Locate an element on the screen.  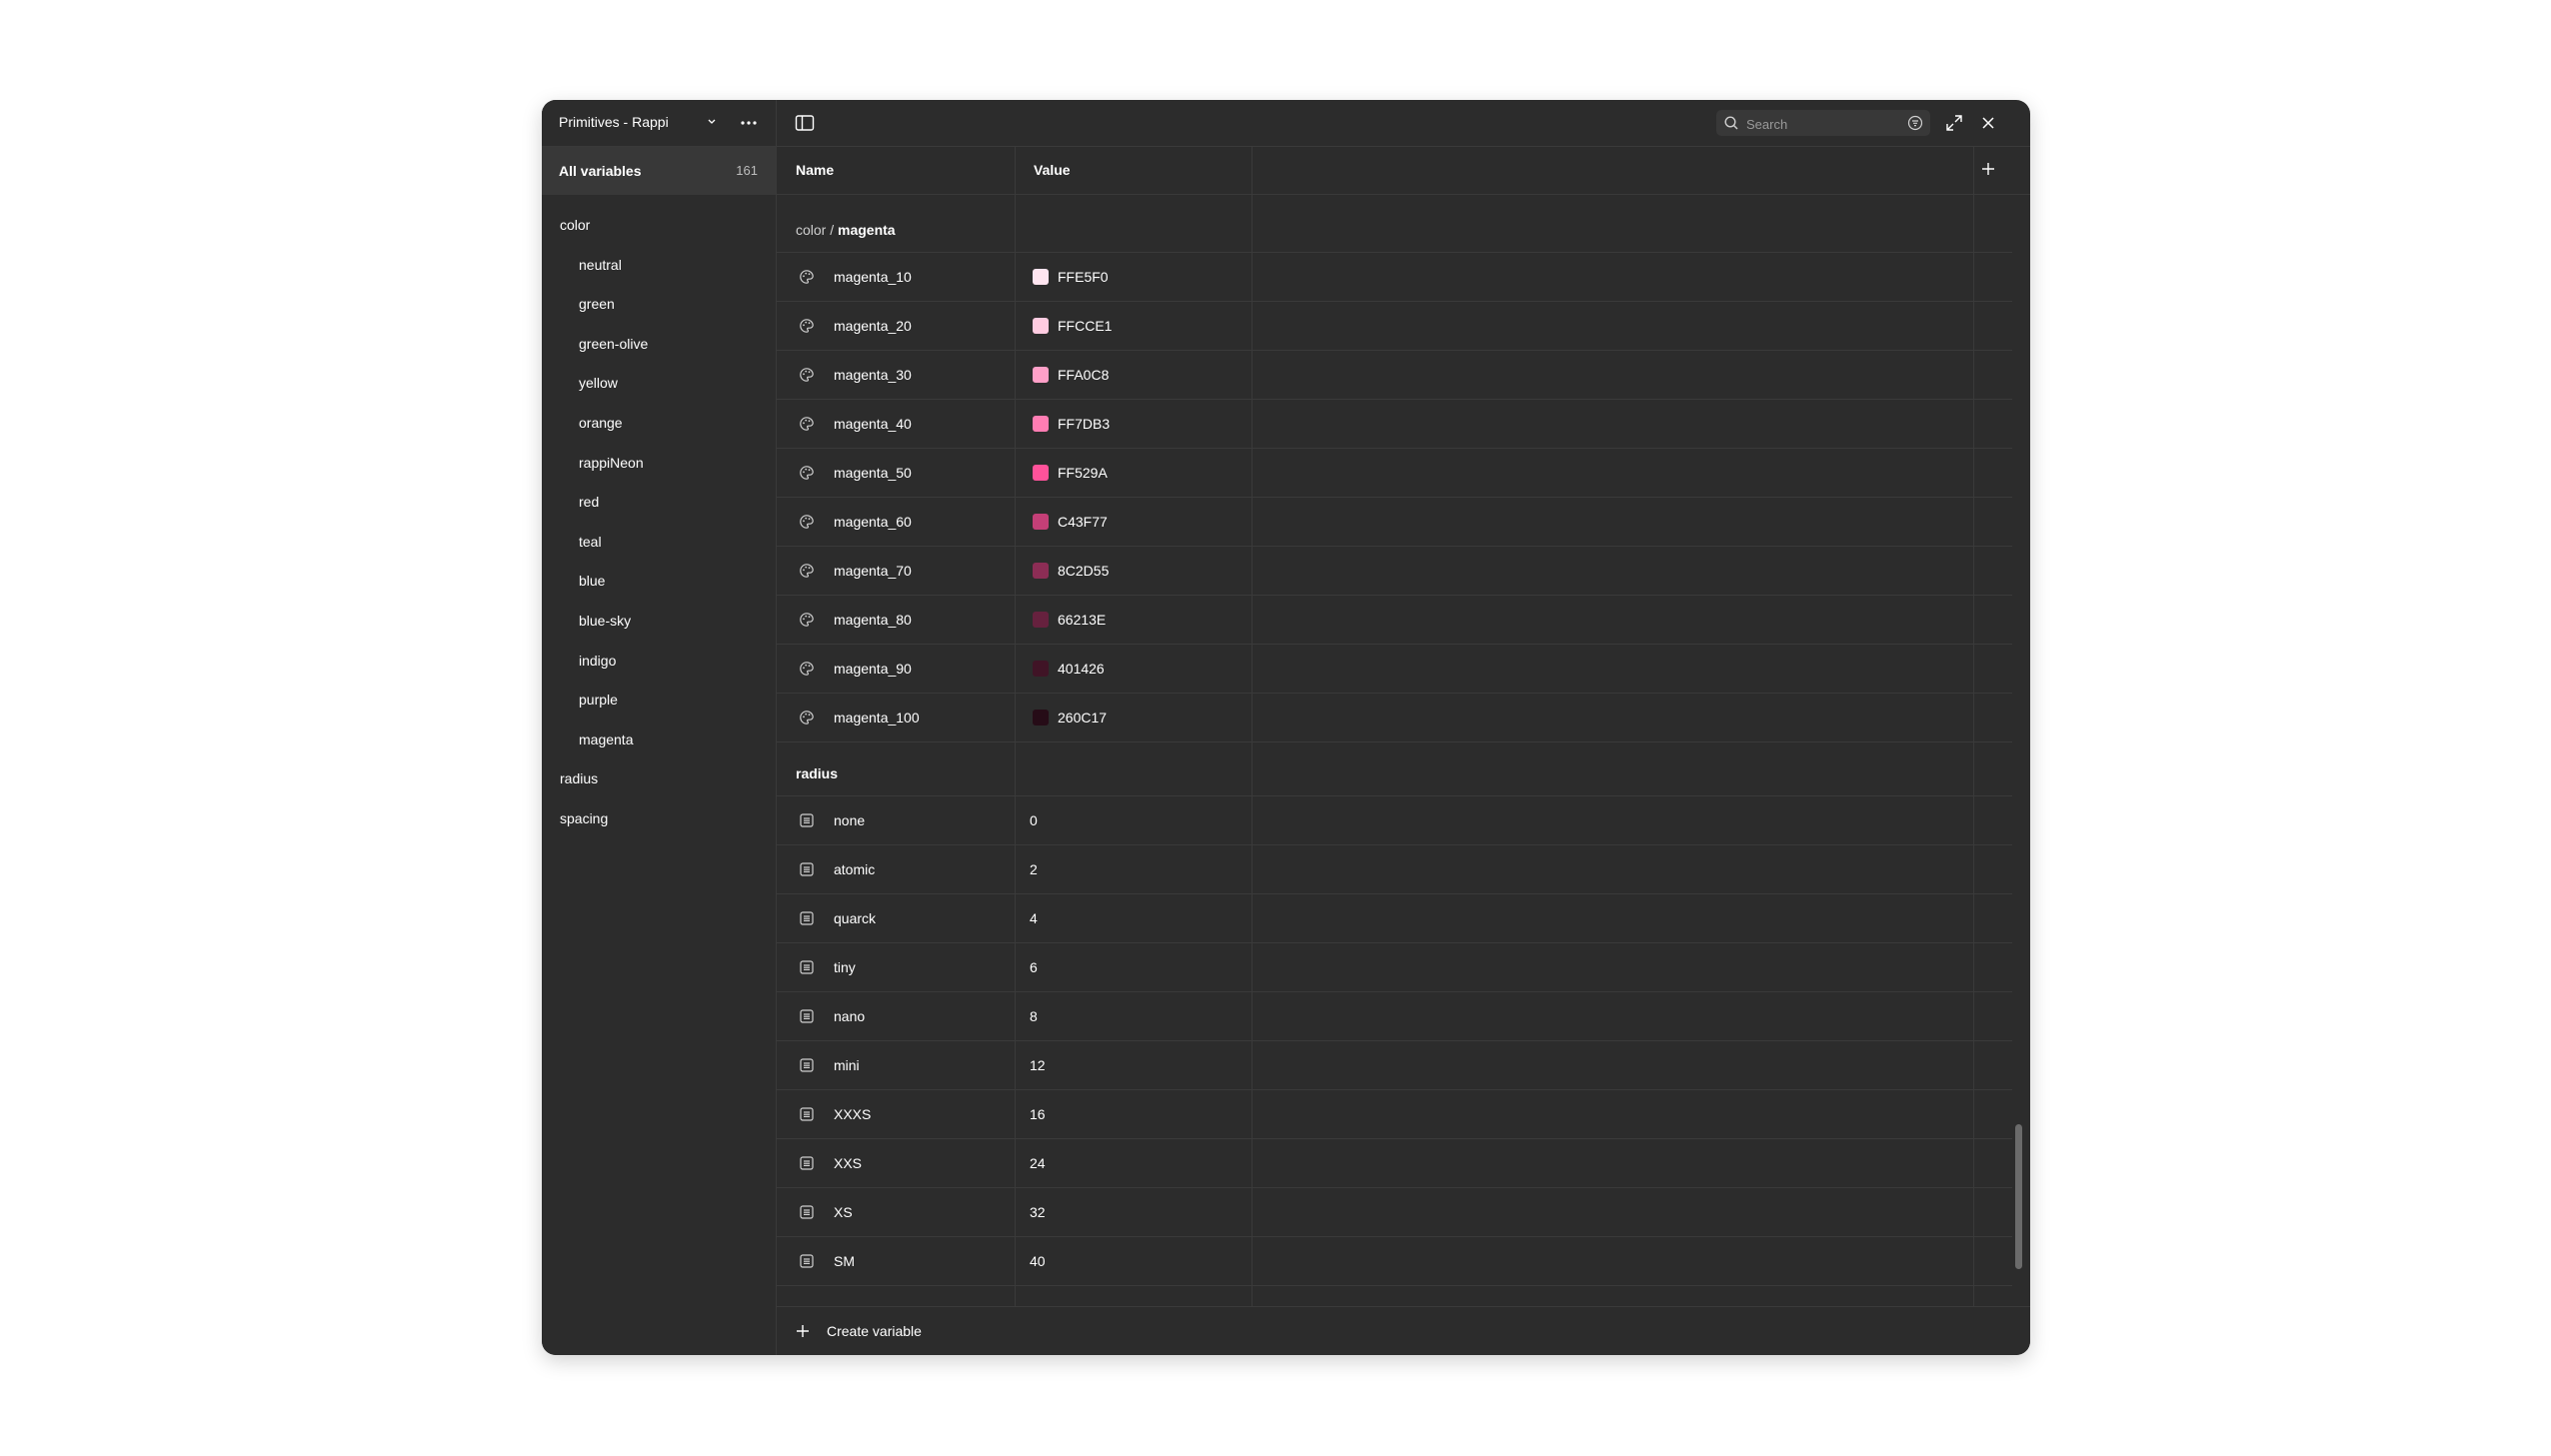
table-row: magenta_30 FFA0C8 is located at coordinates (1394, 375).